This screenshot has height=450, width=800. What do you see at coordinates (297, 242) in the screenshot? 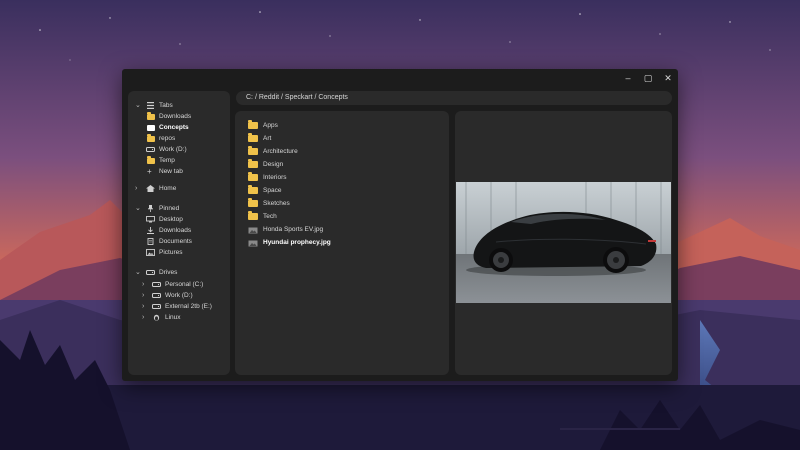
I see `file-name: Hyundai prophecy.jpg` at bounding box center [297, 242].